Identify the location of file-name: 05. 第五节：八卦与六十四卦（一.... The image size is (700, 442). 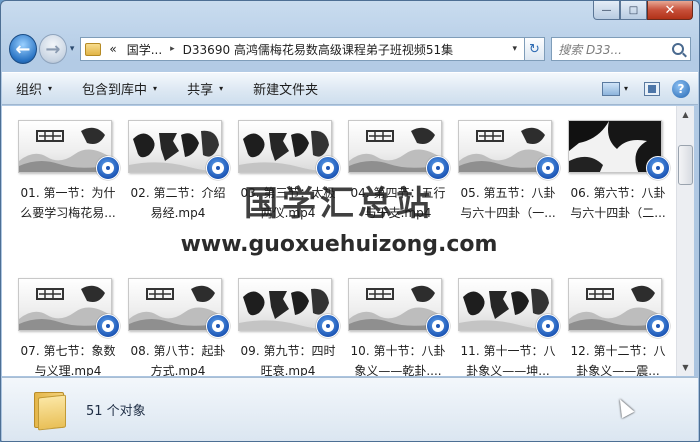
(508, 203).